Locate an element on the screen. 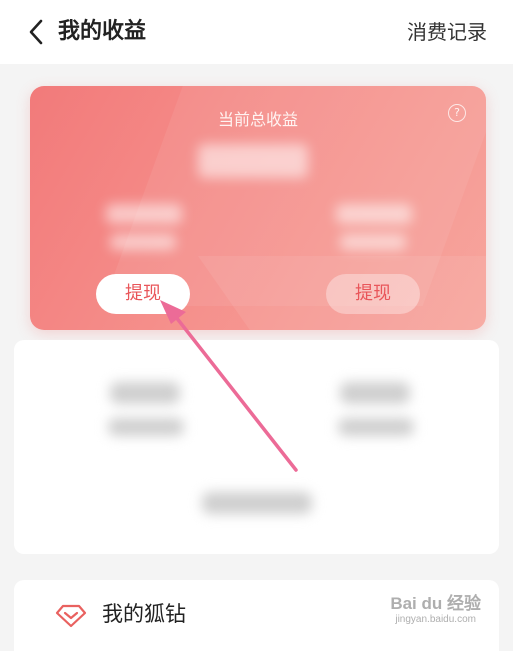 Image resolution: width=513 pixels, height=651 pixels. blurred-left-amount is located at coordinates (144, 214).